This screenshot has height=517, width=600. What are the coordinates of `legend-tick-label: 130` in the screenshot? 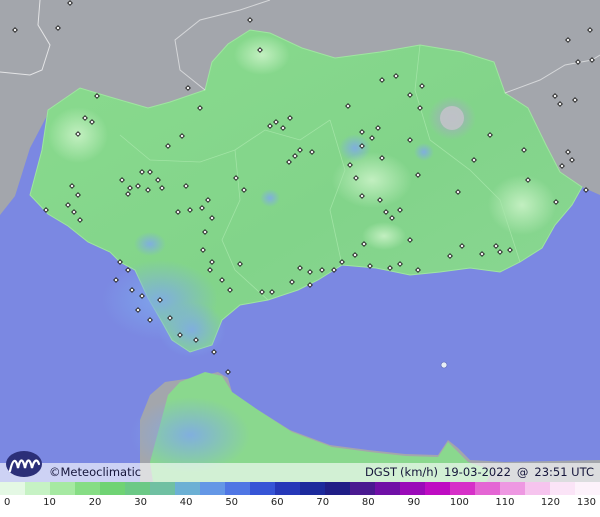 It's located at (586, 502).